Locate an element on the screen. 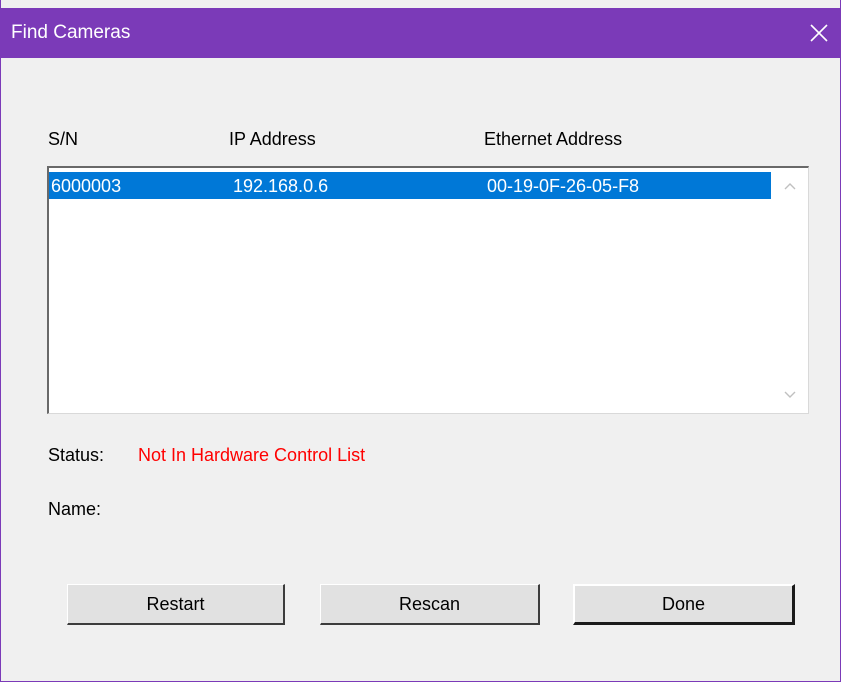  rescan-button: Rescan is located at coordinates (430, 604).